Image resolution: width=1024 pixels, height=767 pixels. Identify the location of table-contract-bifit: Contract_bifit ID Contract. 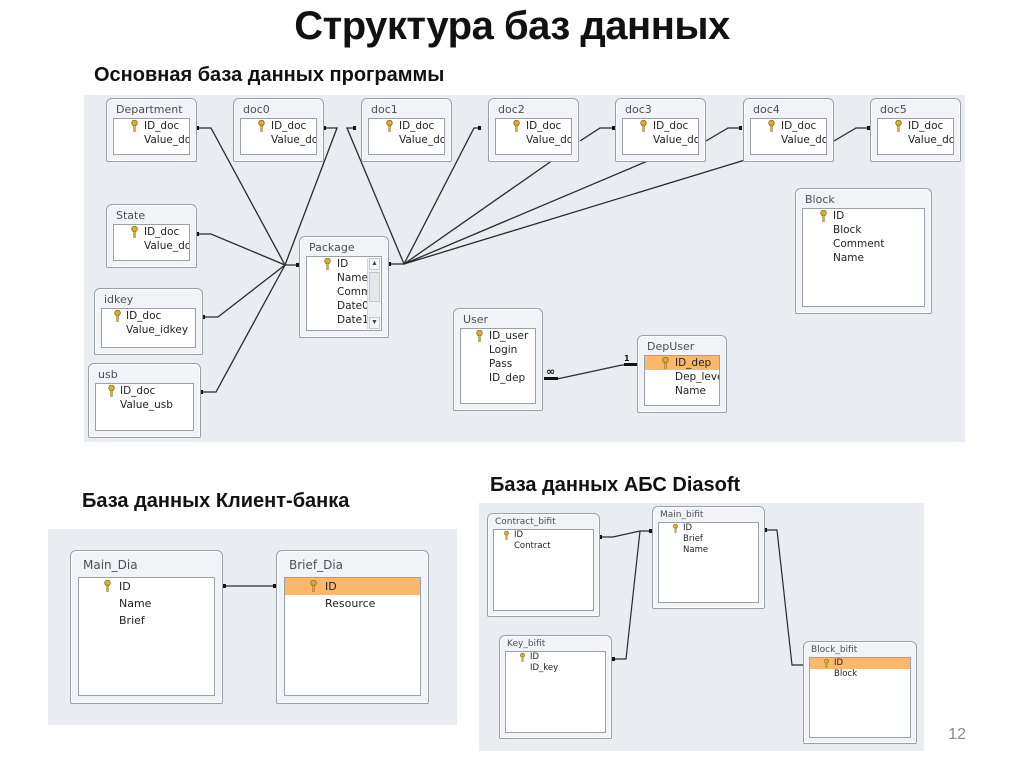
(543, 565).